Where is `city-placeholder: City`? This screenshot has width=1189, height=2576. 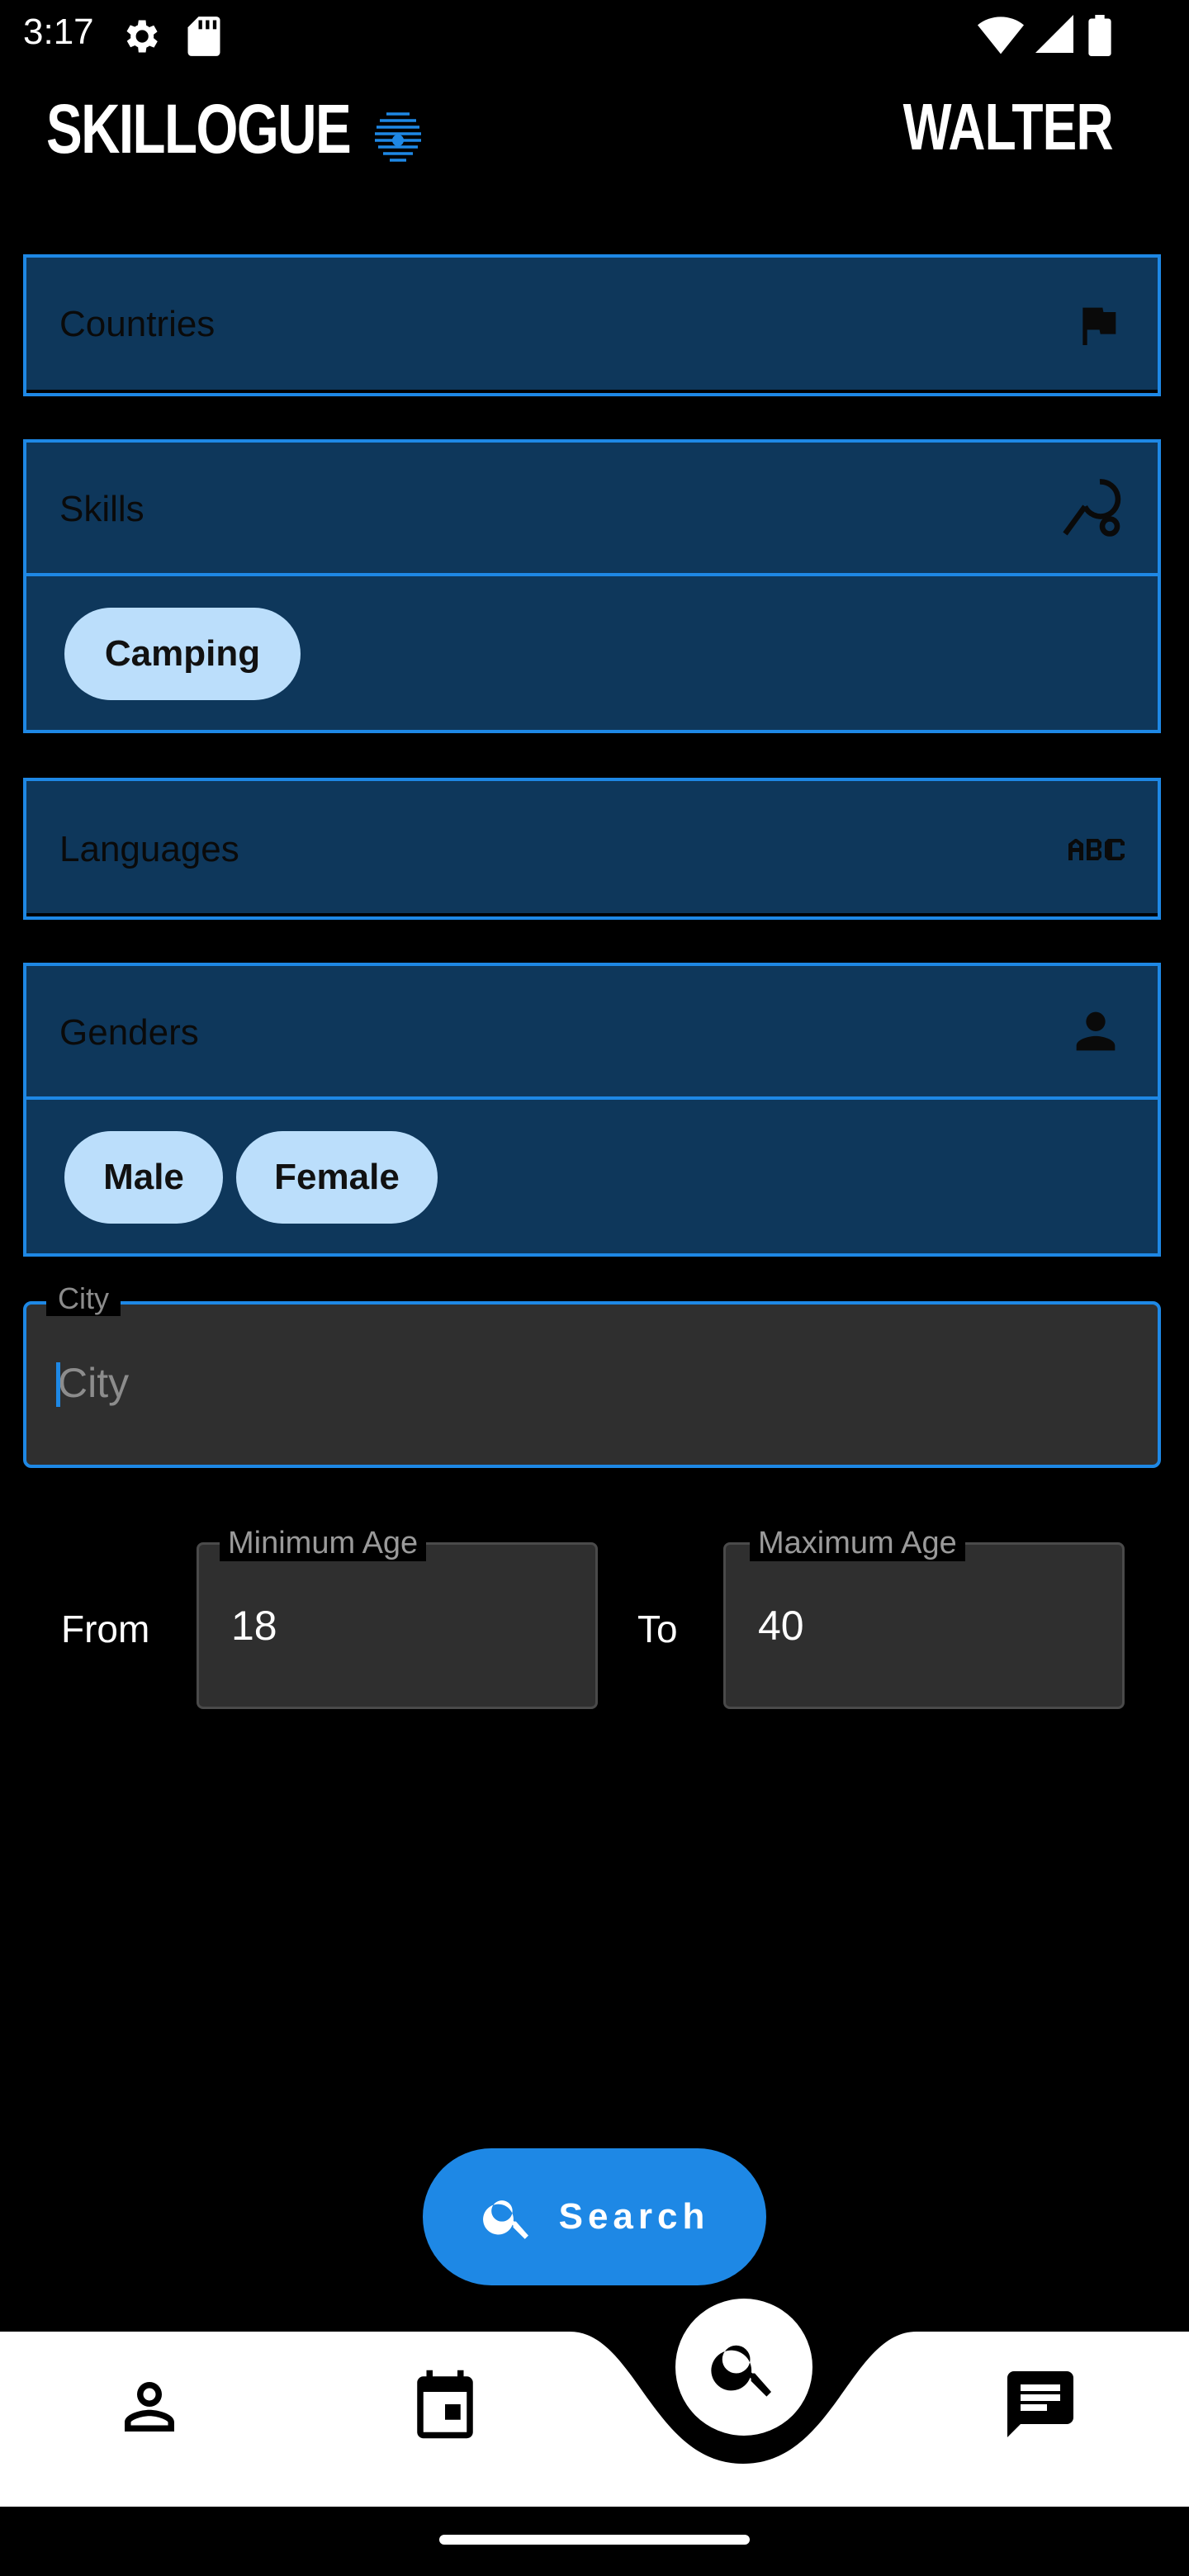
city-placeholder: City is located at coordinates (94, 1383).